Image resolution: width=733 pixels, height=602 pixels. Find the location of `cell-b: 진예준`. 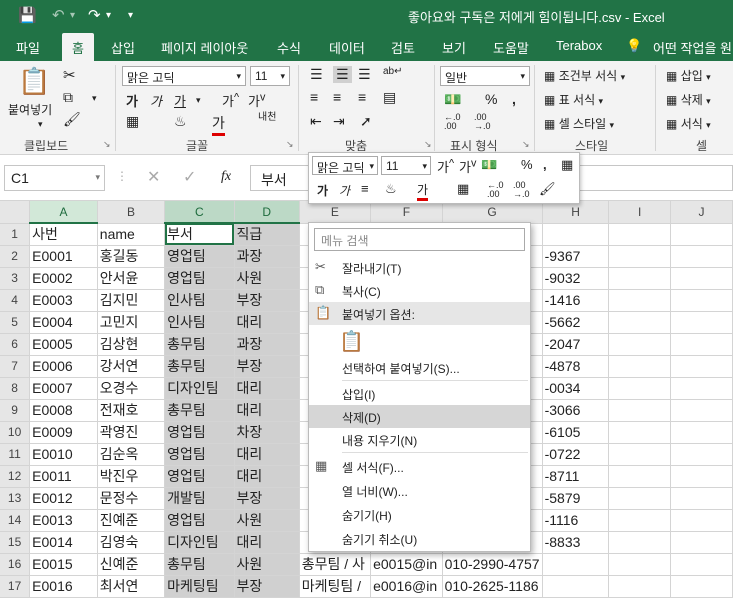

cell-b: 진예준 is located at coordinates (131, 520).